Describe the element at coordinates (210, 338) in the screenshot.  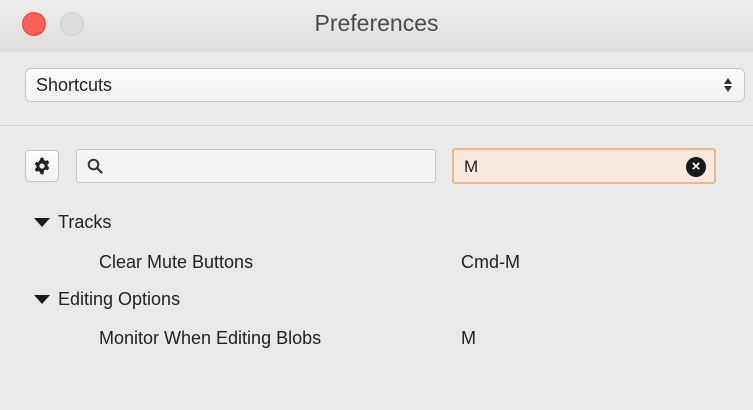
I see `command-name: Monitor When Editing Blobs` at that location.